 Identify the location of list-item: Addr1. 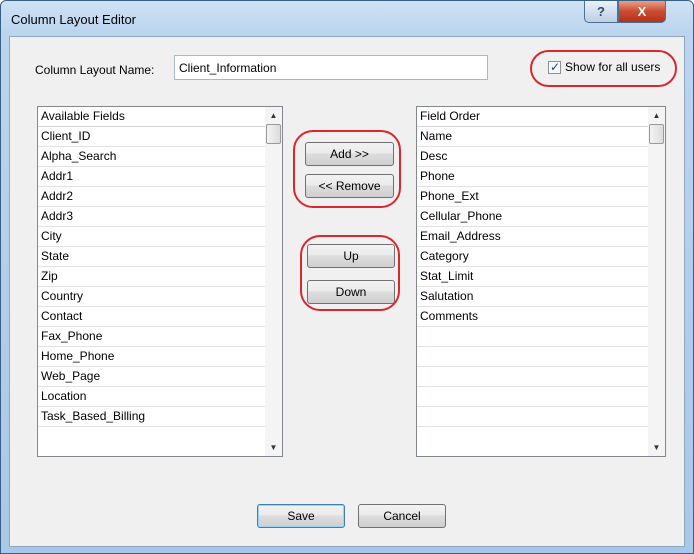
(151, 177).